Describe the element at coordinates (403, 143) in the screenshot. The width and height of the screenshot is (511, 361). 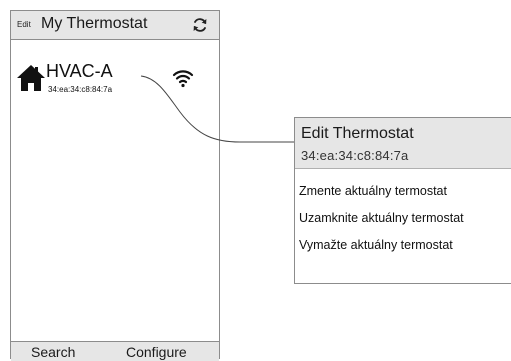
I see `popup-header: Edit Thermostat 34:ea:34:c8:84:7a` at that location.